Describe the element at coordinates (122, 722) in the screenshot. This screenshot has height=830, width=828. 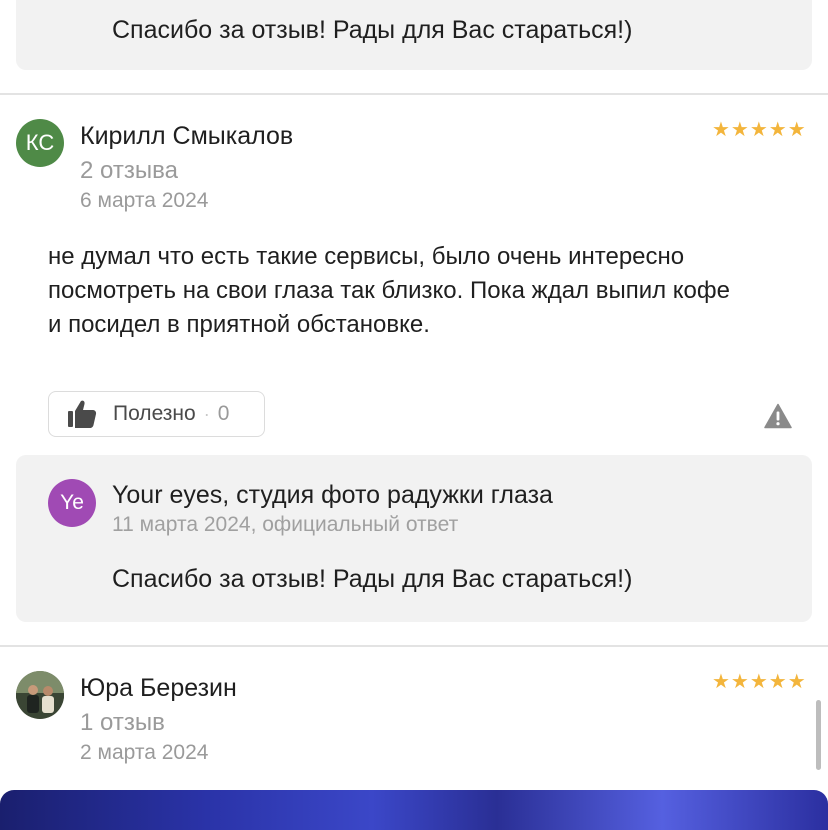
I see `author-reviews-count: 1 отзыв` at that location.